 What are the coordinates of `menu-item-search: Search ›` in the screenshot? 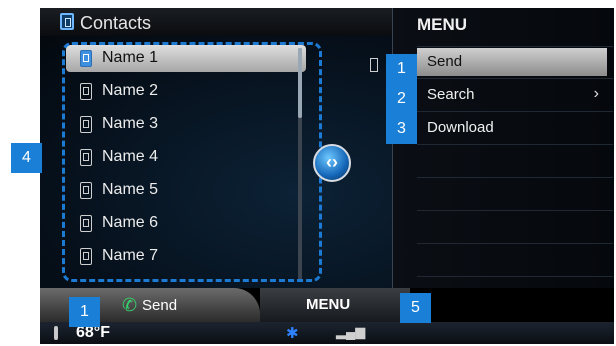 It's located at (512, 95).